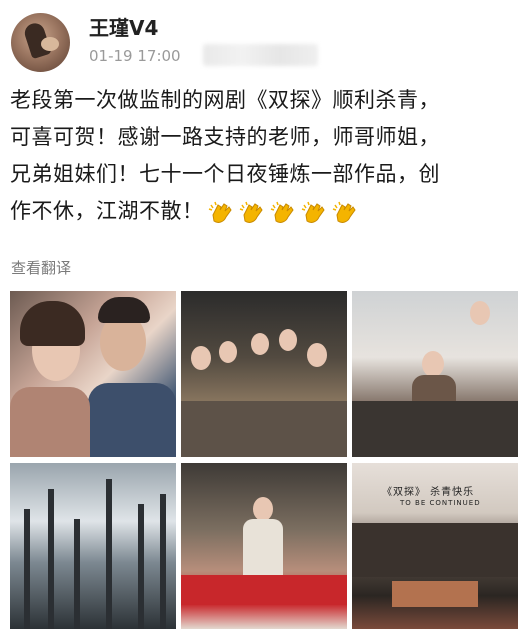  What do you see at coordinates (260, 55) in the screenshot?
I see `blurred-source` at bounding box center [260, 55].